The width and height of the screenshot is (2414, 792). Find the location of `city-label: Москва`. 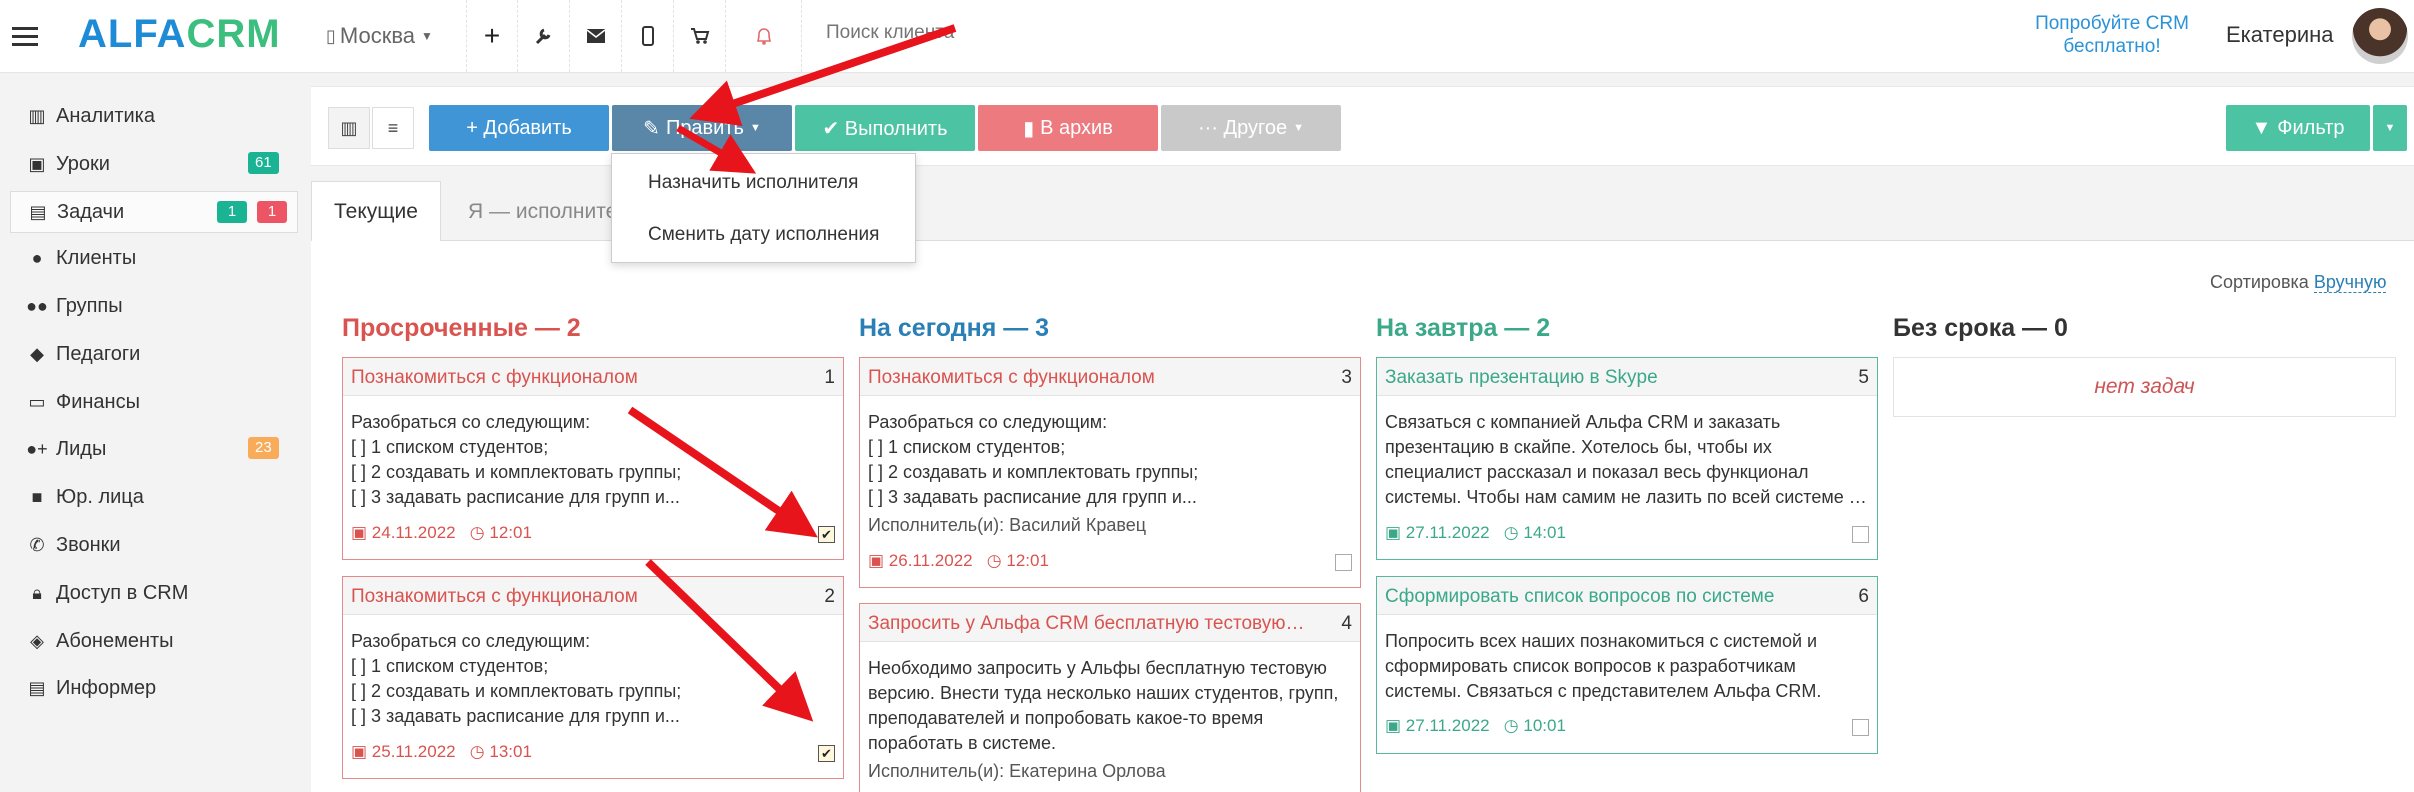

city-label: Москва is located at coordinates (377, 35).